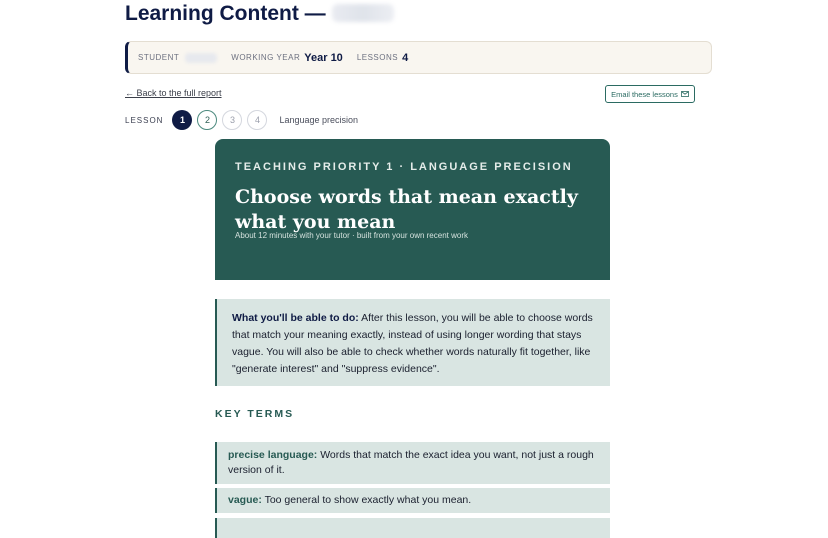  I want to click on lesson-label: LESSON, so click(144, 120).